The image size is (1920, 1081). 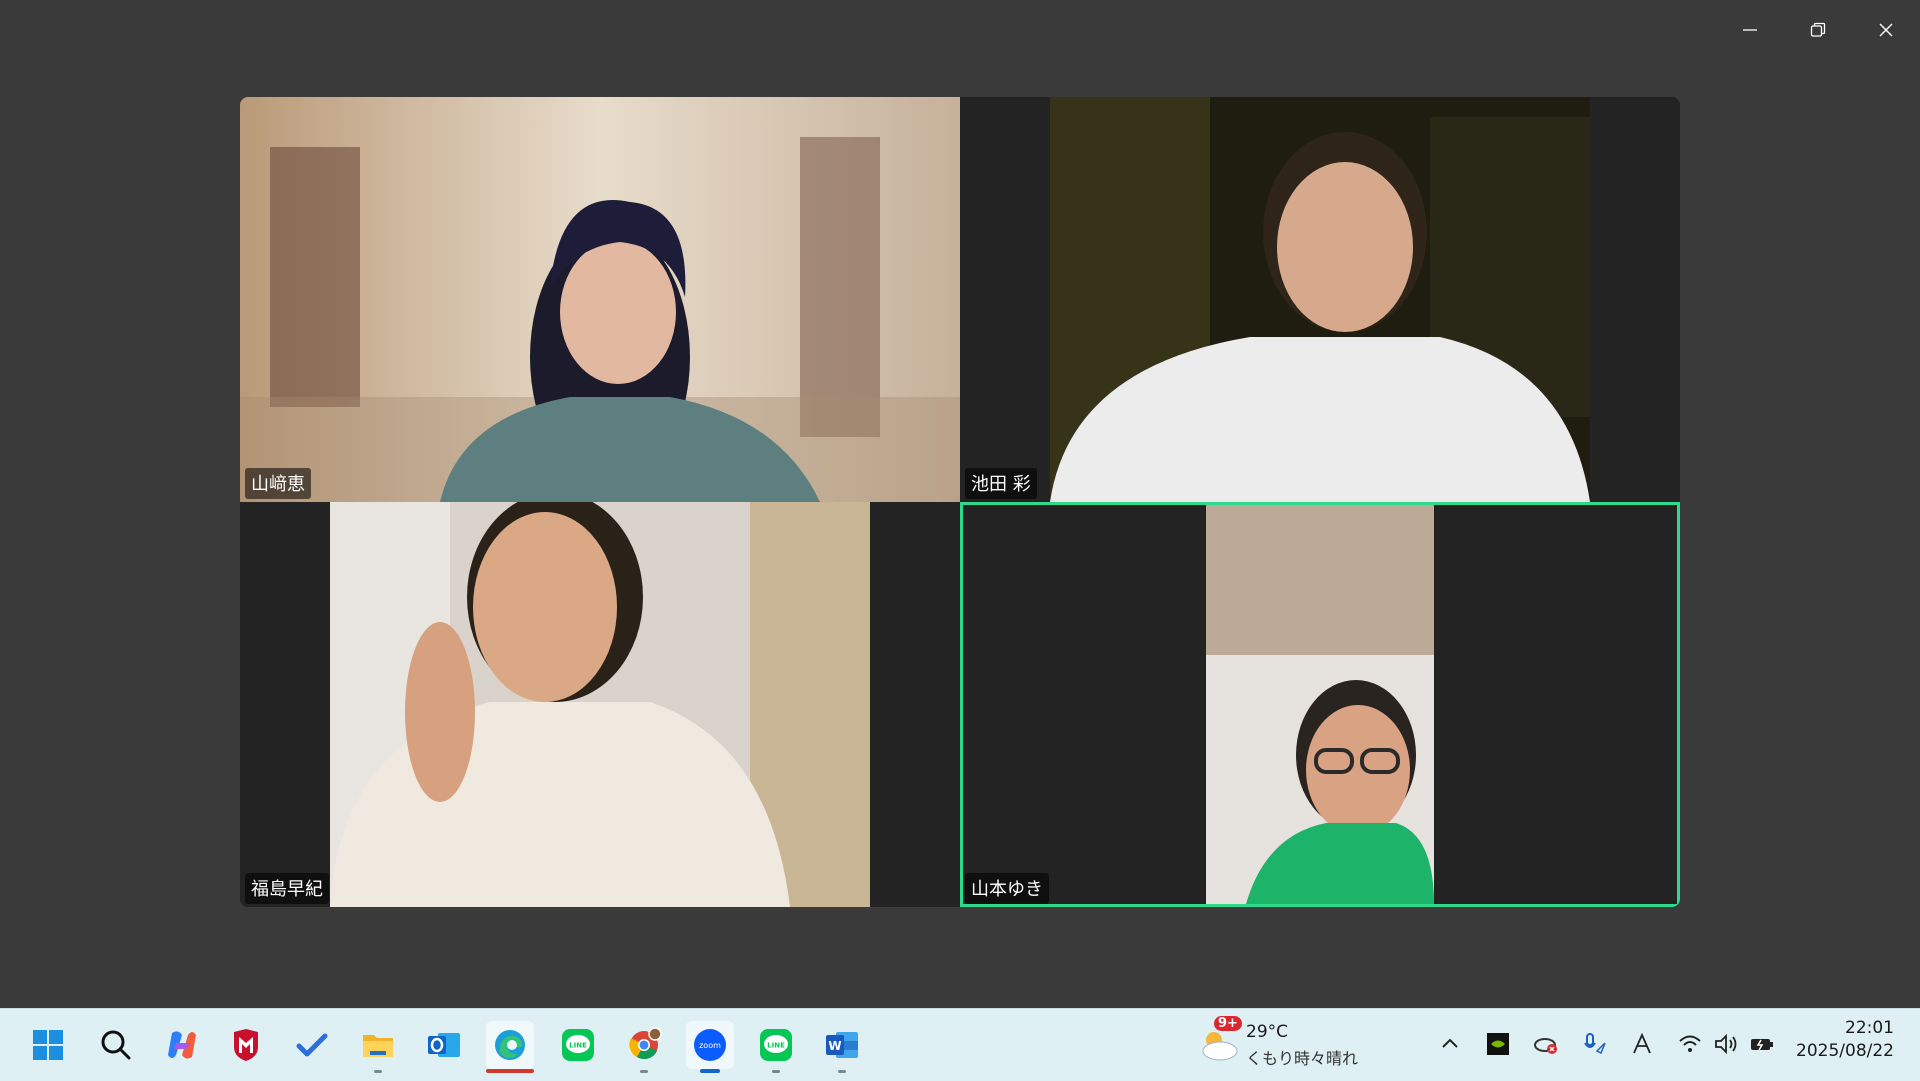 What do you see at coordinates (1267, 1032) in the screenshot?
I see `weather-temperature: 29°C` at bounding box center [1267, 1032].